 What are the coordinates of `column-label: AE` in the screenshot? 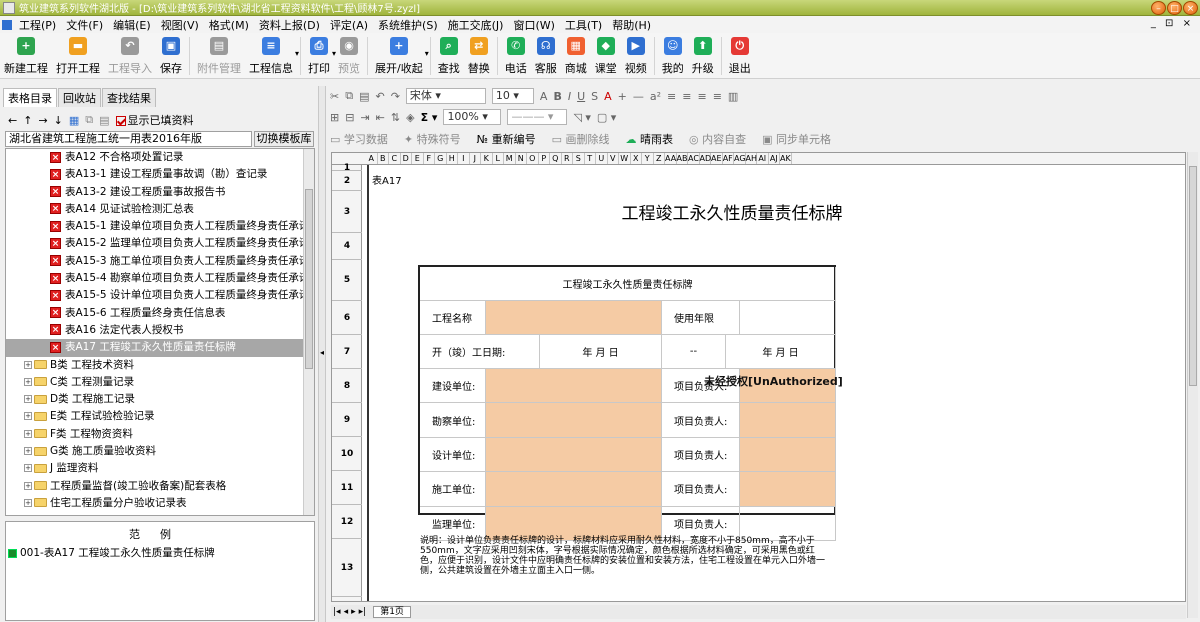 It's located at (717, 158).